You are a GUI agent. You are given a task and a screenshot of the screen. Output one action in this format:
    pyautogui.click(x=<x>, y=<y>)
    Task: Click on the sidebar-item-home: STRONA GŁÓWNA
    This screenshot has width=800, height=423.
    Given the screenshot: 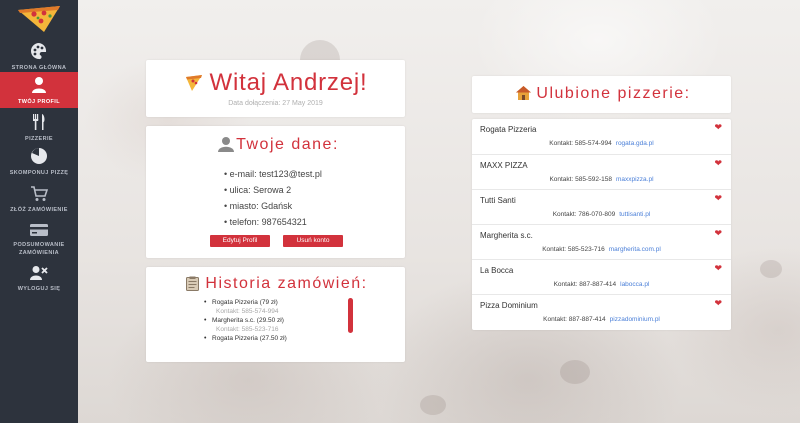 What is the action you would take?
    pyautogui.click(x=39, y=56)
    